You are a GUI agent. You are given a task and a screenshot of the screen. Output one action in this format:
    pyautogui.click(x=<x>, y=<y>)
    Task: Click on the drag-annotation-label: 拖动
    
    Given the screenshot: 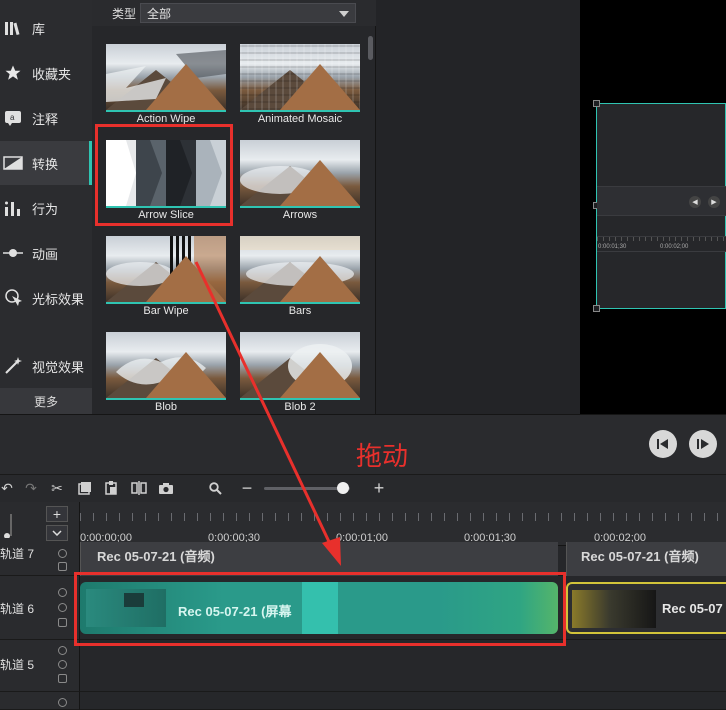 What is the action you would take?
    pyautogui.click(x=382, y=456)
    